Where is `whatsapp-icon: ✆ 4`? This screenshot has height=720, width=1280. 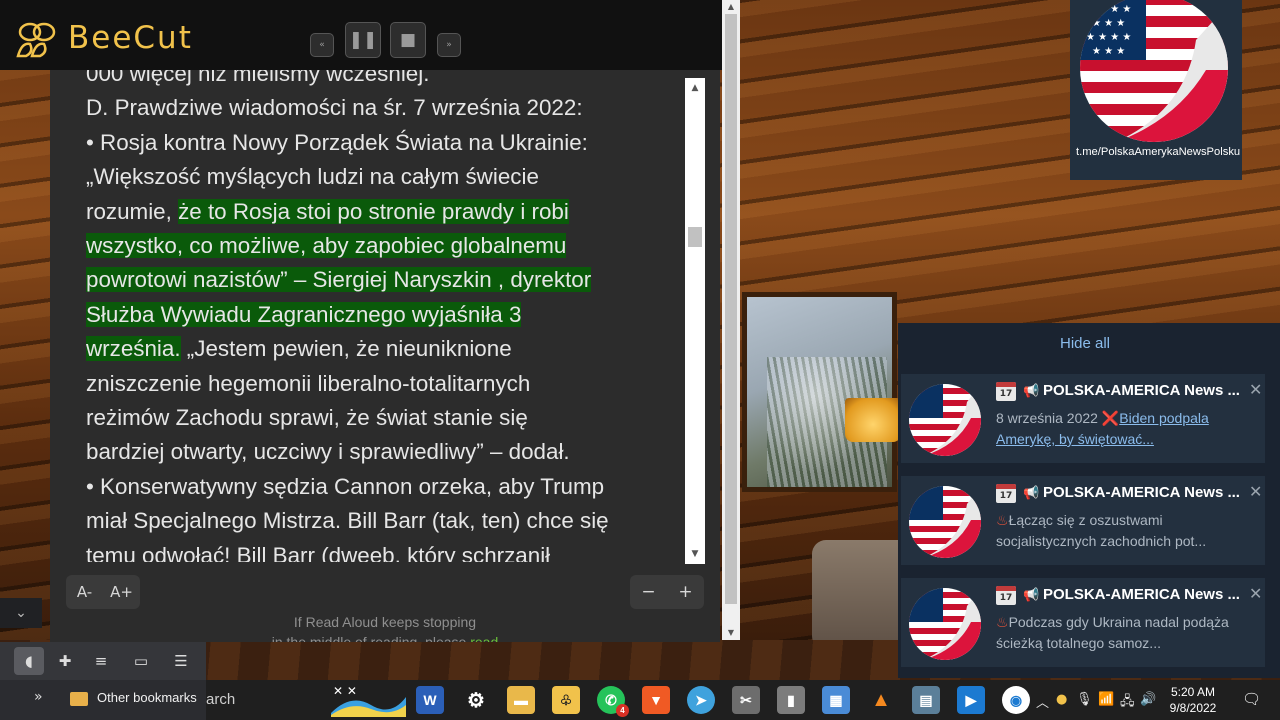 whatsapp-icon: ✆ 4 is located at coordinates (613, 701).